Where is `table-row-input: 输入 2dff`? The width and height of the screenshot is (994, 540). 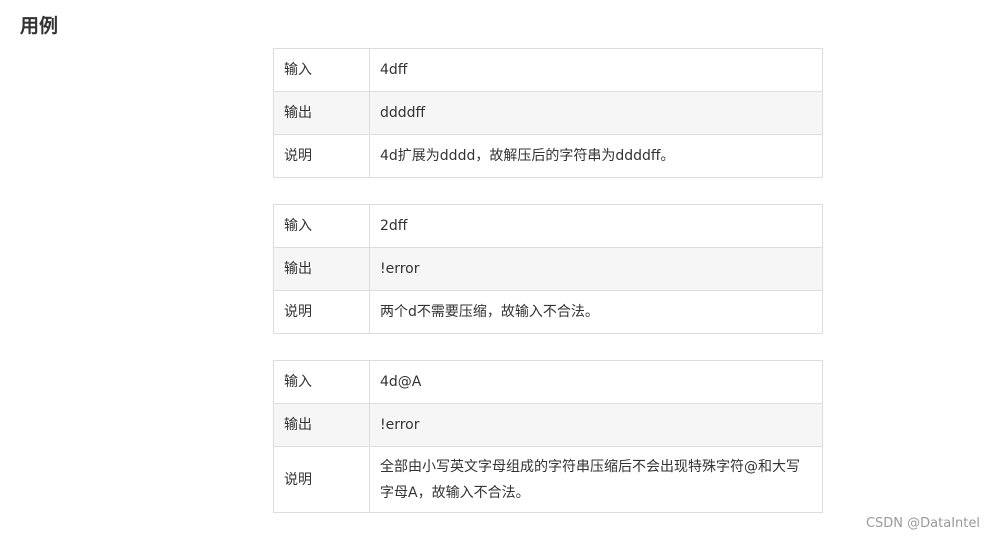 table-row-input: 输入 2dff is located at coordinates (548, 226).